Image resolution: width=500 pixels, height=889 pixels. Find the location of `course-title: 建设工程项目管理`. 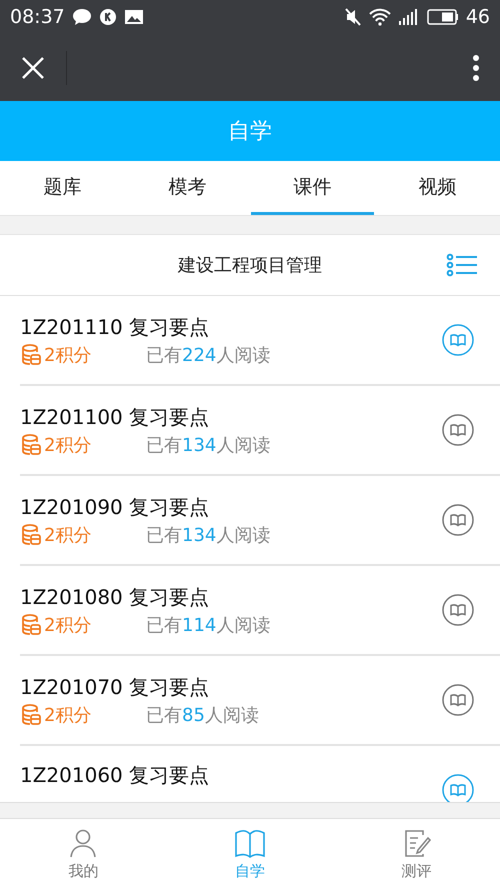

course-title: 建设工程项目管理 is located at coordinates (250, 265).